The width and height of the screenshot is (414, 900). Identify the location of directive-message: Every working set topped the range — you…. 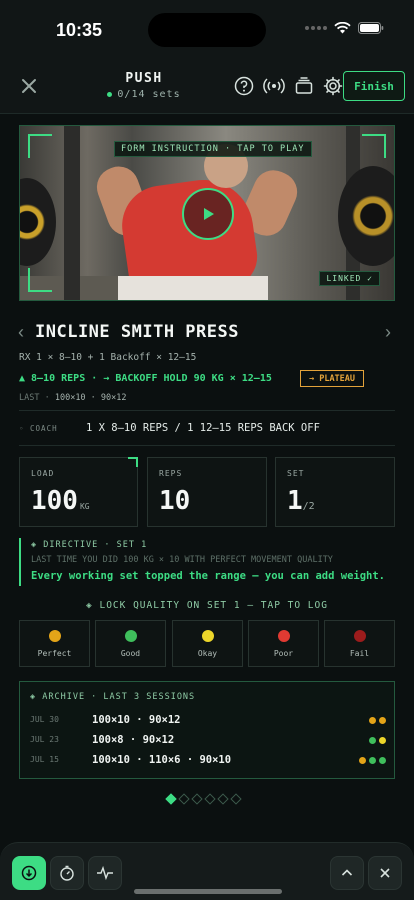
(208, 576).